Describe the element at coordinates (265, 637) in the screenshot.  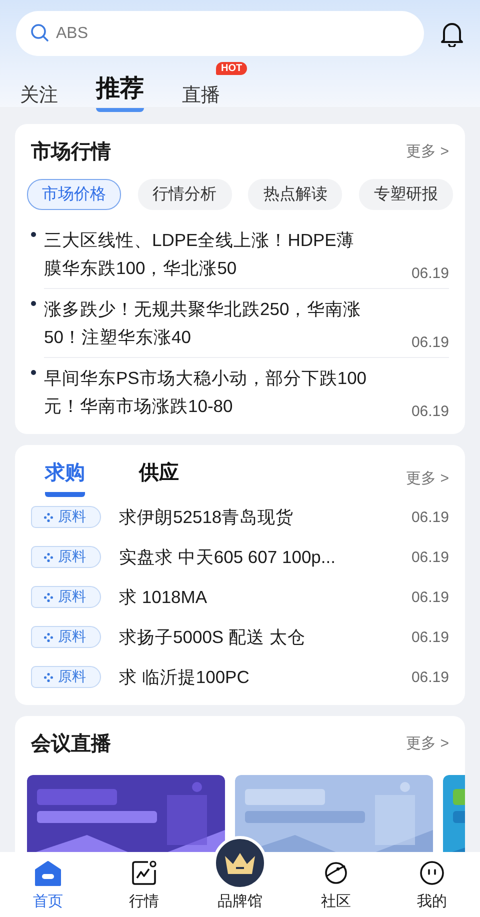
I see `request-title: 求扬子5000S 配送 太仓` at that location.